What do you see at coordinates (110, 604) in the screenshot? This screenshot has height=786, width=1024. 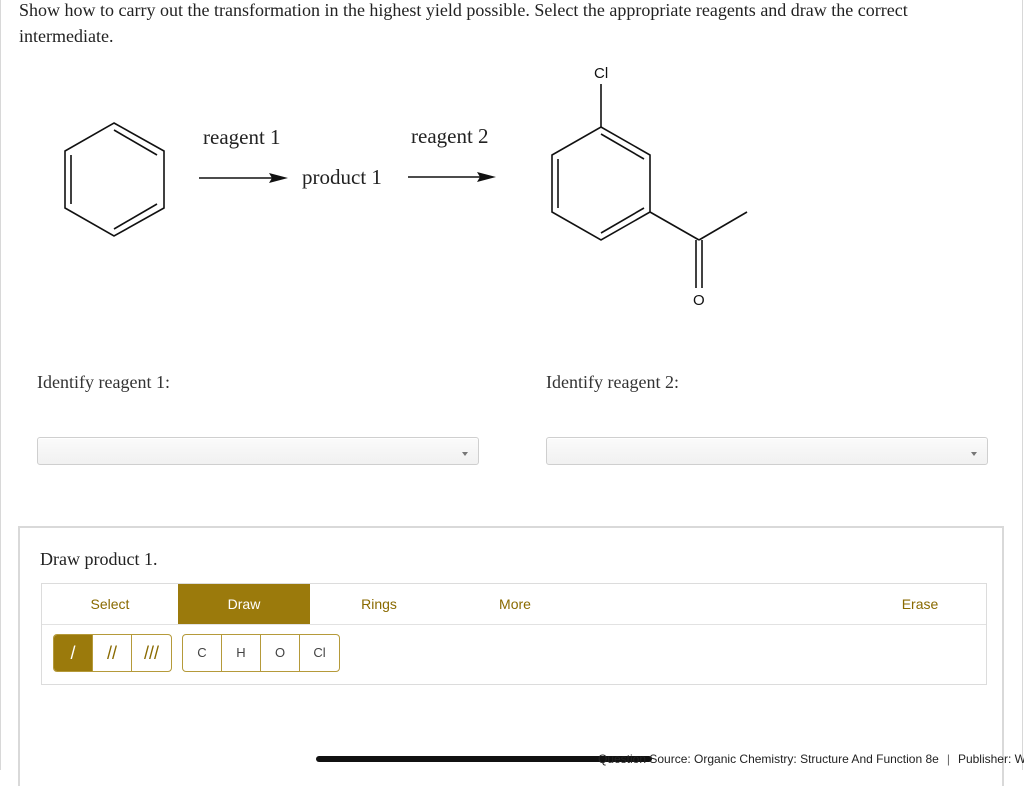 I see `tab-select: Select` at bounding box center [110, 604].